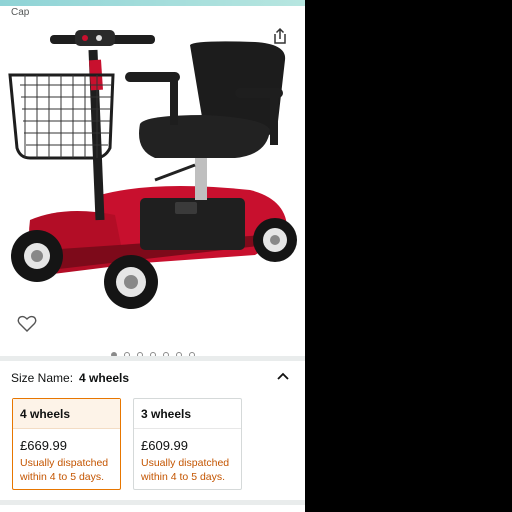  Describe the element at coordinates (104, 378) in the screenshot. I see `size-name-value: 4 wheels` at that location.